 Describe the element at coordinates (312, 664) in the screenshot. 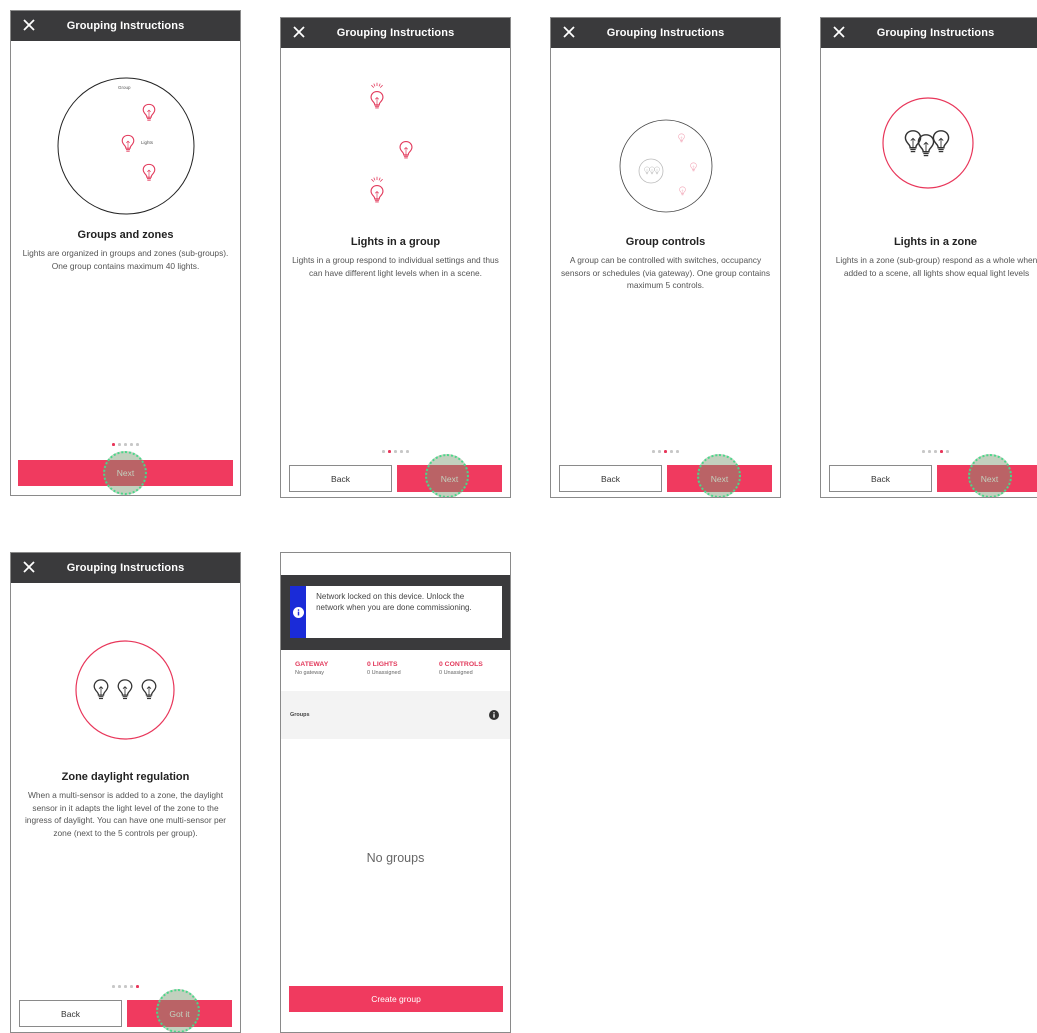

I see `stat-gateway-label: GATEWAY` at that location.